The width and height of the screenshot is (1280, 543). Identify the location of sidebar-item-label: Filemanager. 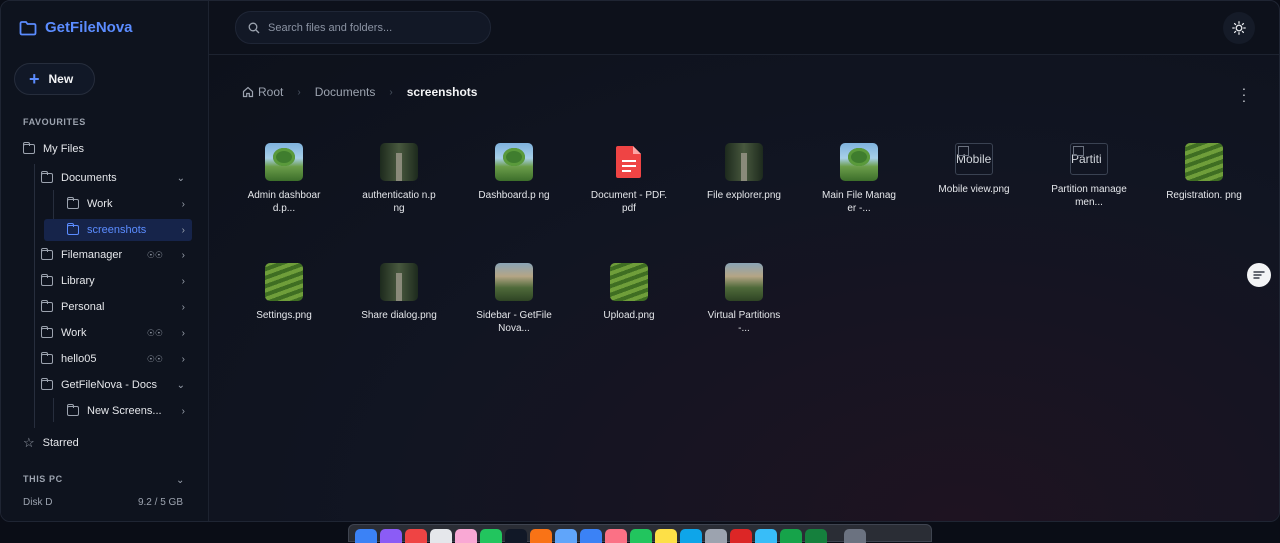
(92, 255).